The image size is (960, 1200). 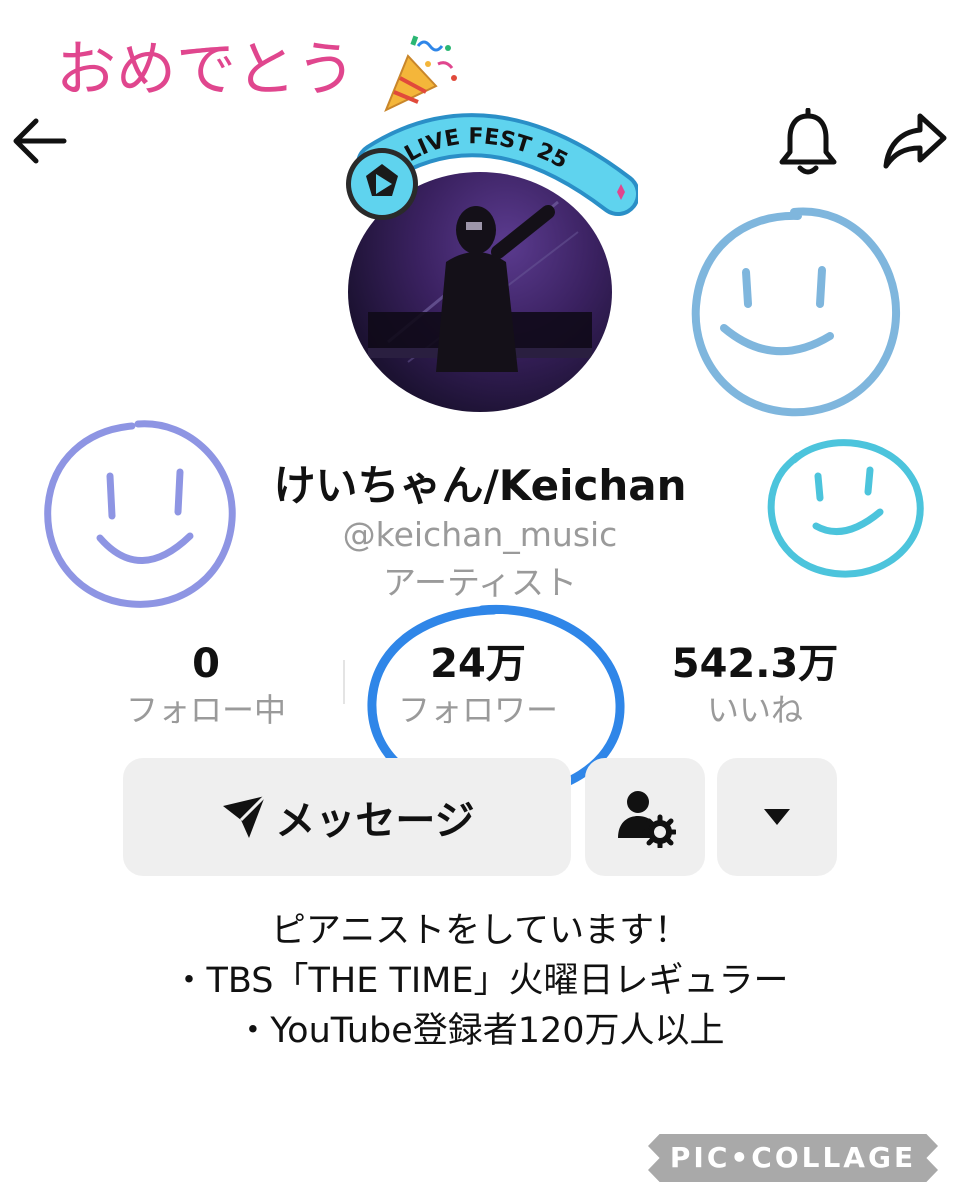 I want to click on user-settings-button, so click(x=645, y=817).